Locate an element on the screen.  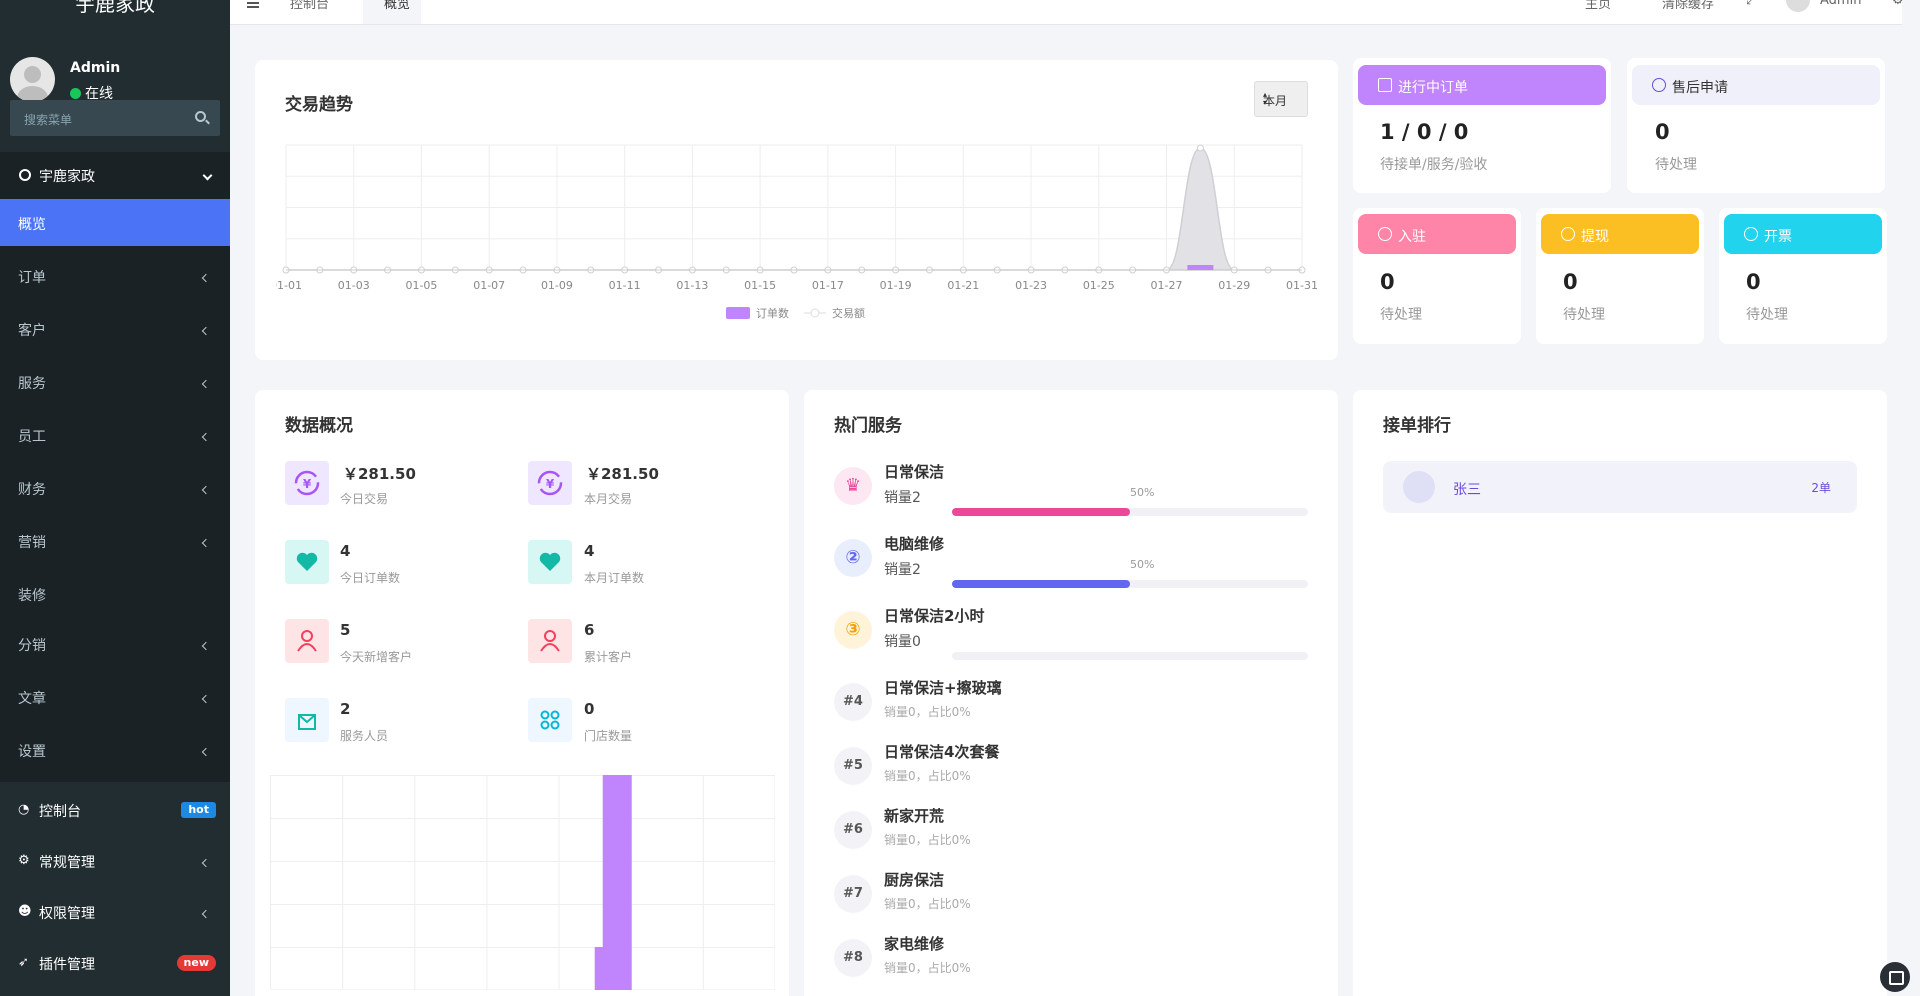
sidebar-item-plugins: ➶ 插件管理 new is located at coordinates (115, 963).